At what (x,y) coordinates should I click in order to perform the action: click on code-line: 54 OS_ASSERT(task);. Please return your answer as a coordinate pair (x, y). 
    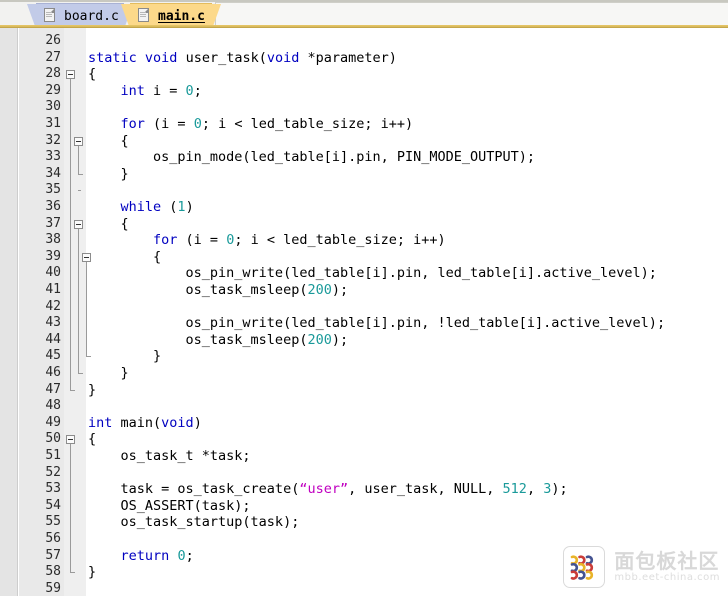
    Looking at the image, I should click on (364, 506).